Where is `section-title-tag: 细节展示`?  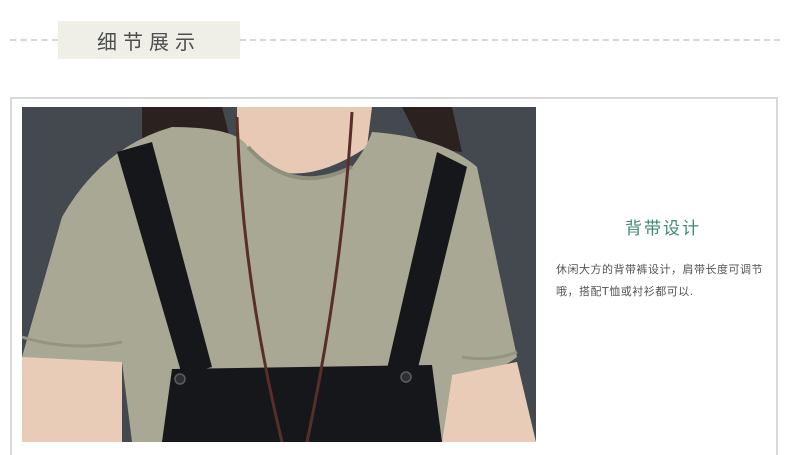
section-title-tag: 细节展示 is located at coordinates (149, 40).